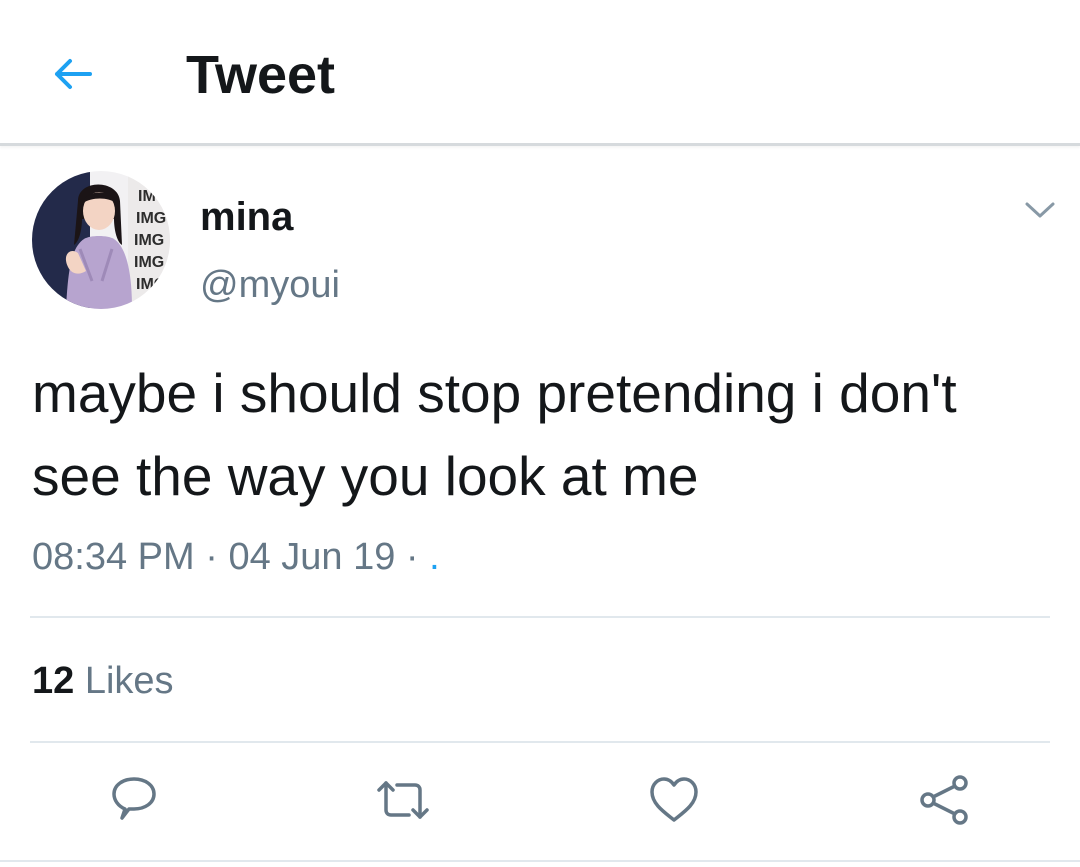  I want to click on back-button, so click(72, 74).